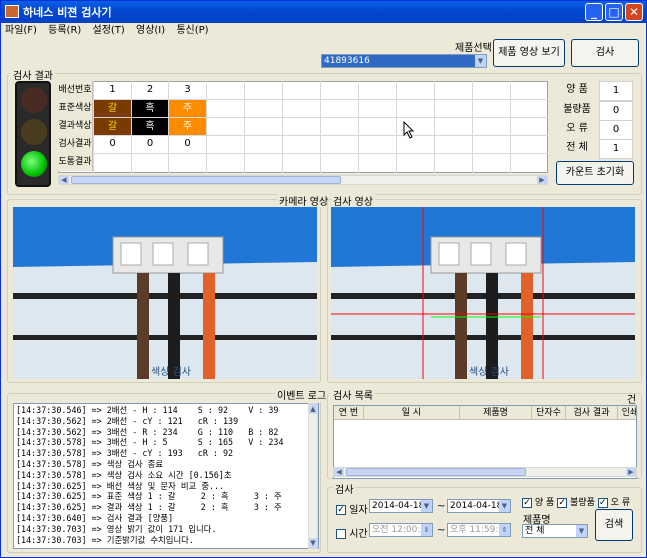 The image size is (647, 558). Describe the element at coordinates (112, 126) in the screenshot. I see `result-color-cell-1: 갈` at that location.